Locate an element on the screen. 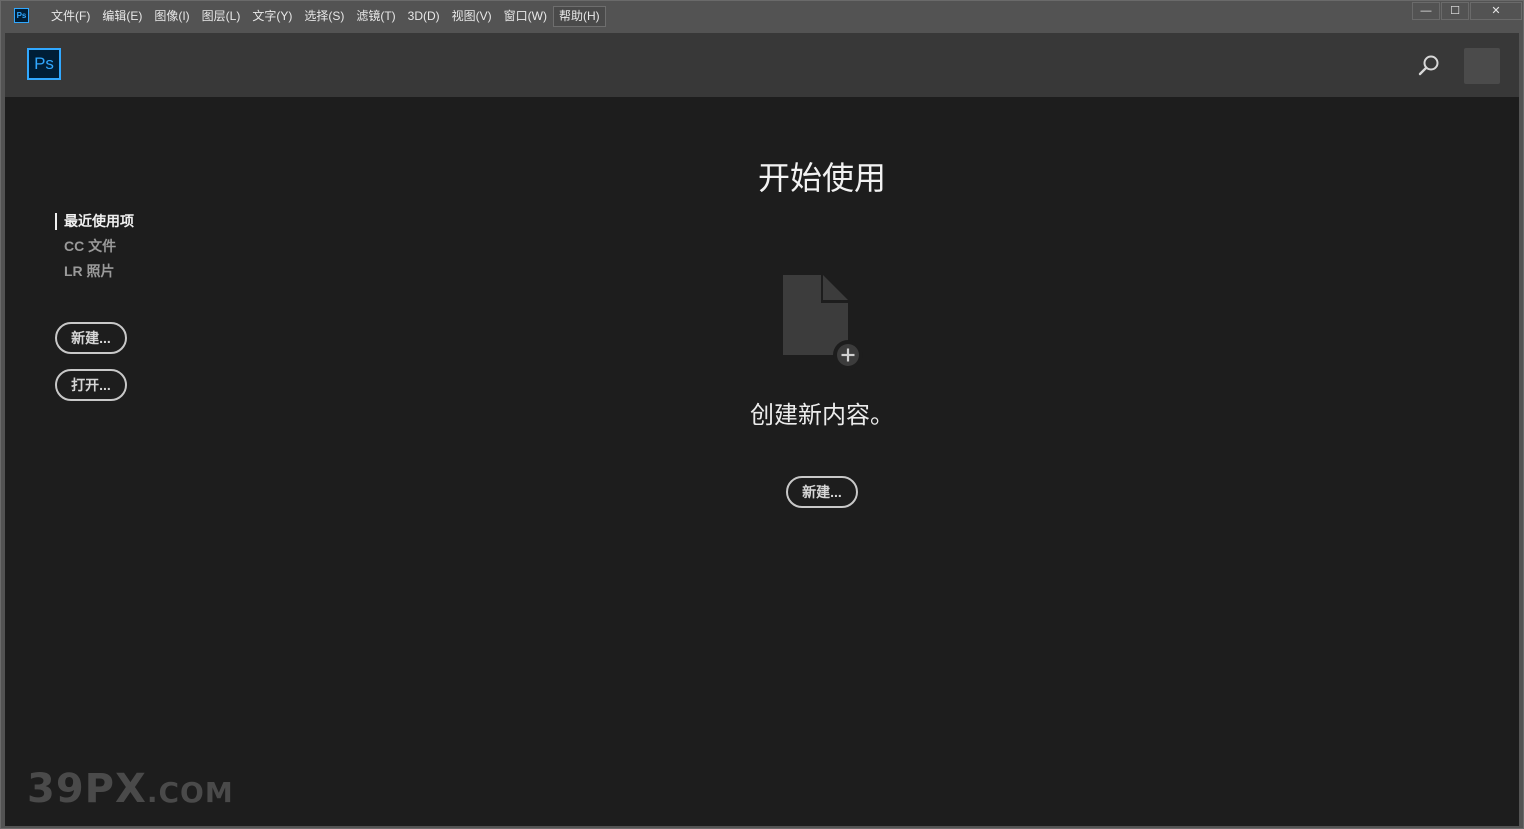 The image size is (1524, 829). new-document-icon is located at coordinates (823, 322).